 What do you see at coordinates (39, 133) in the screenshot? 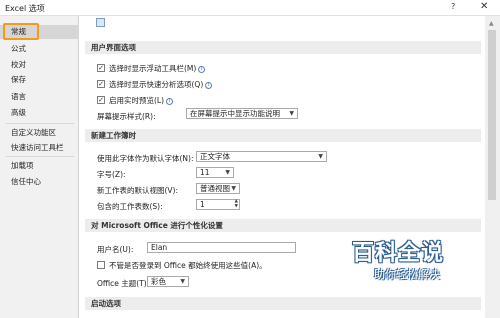
I see `sidebar-item-customize-ribbon: 自定义功能区` at bounding box center [39, 133].